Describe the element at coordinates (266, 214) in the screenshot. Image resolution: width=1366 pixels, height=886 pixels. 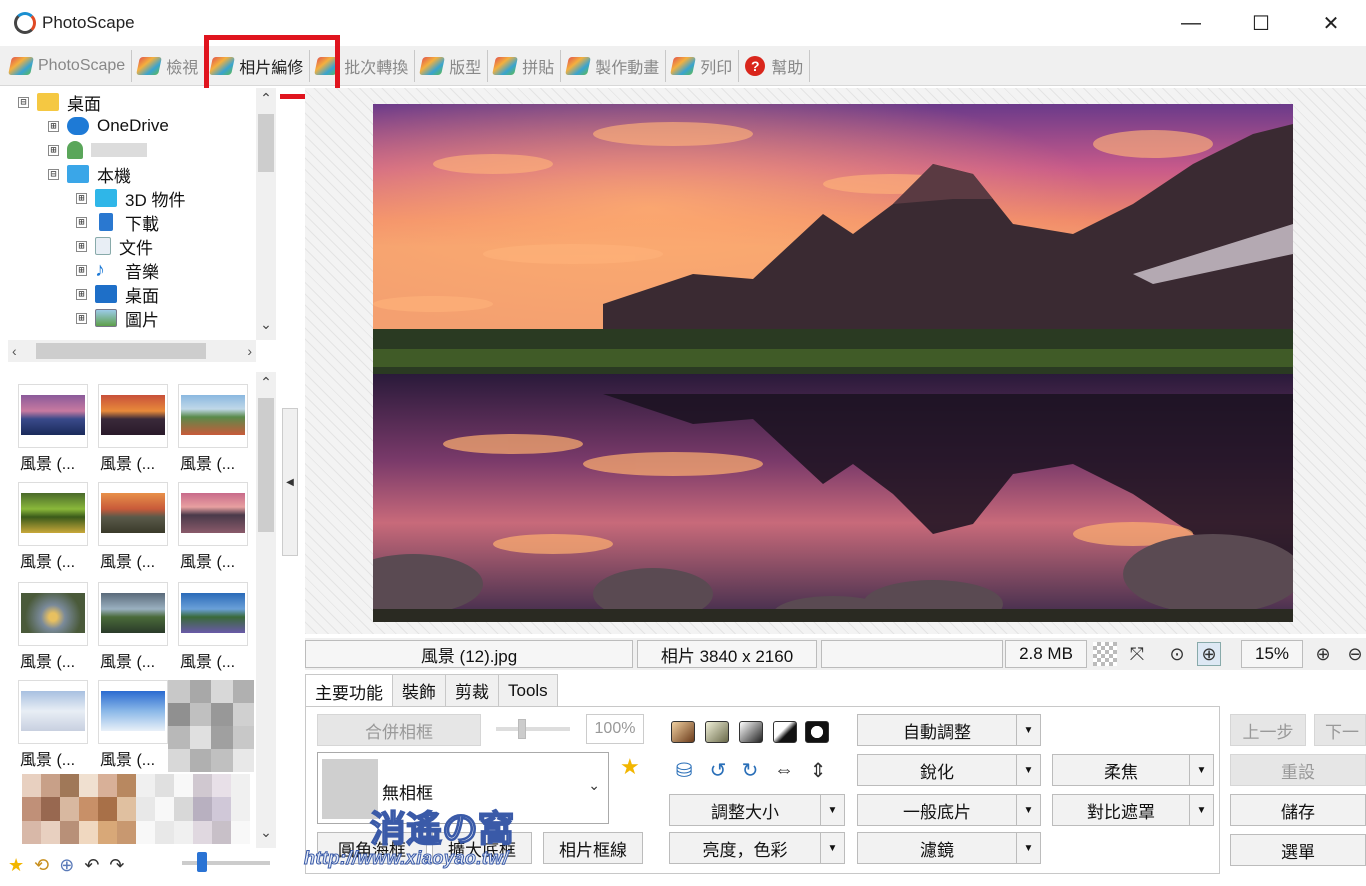
I see `tree-vertical-scrollbar: ⌃ ⌄` at that location.